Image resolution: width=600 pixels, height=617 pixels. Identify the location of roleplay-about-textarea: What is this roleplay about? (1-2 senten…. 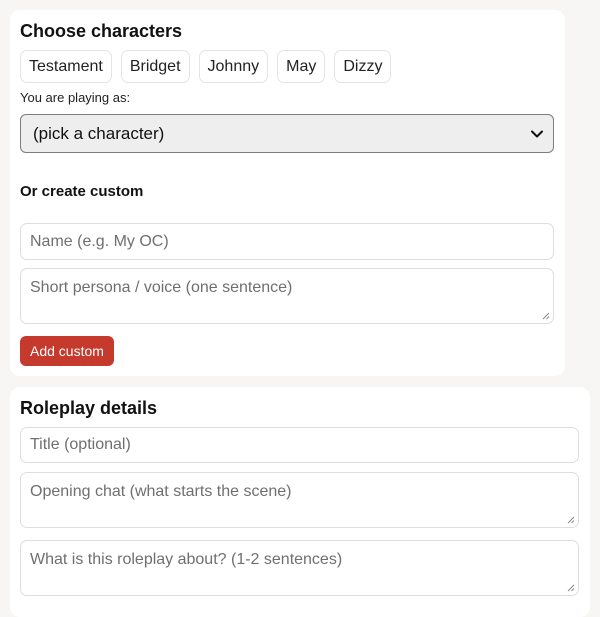
(299, 568).